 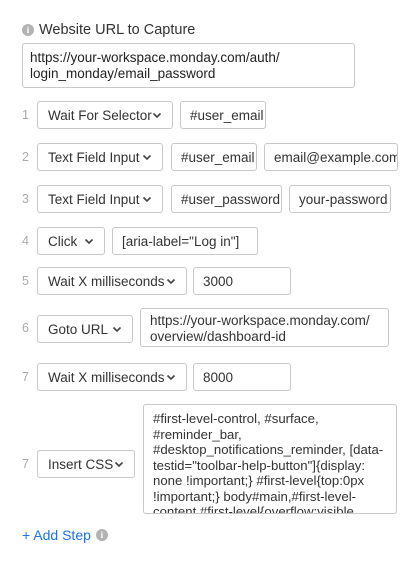 What do you see at coordinates (81, 464) in the screenshot?
I see `step-action-label: Insert CSS` at bounding box center [81, 464].